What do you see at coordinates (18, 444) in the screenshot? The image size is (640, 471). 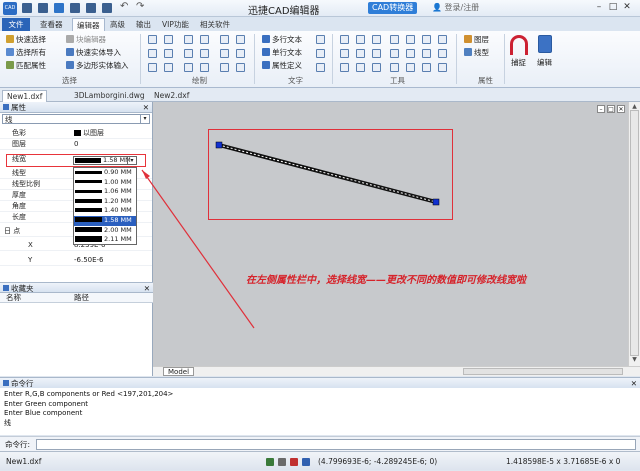 I see `command-input-label: 命令行:` at bounding box center [18, 444].